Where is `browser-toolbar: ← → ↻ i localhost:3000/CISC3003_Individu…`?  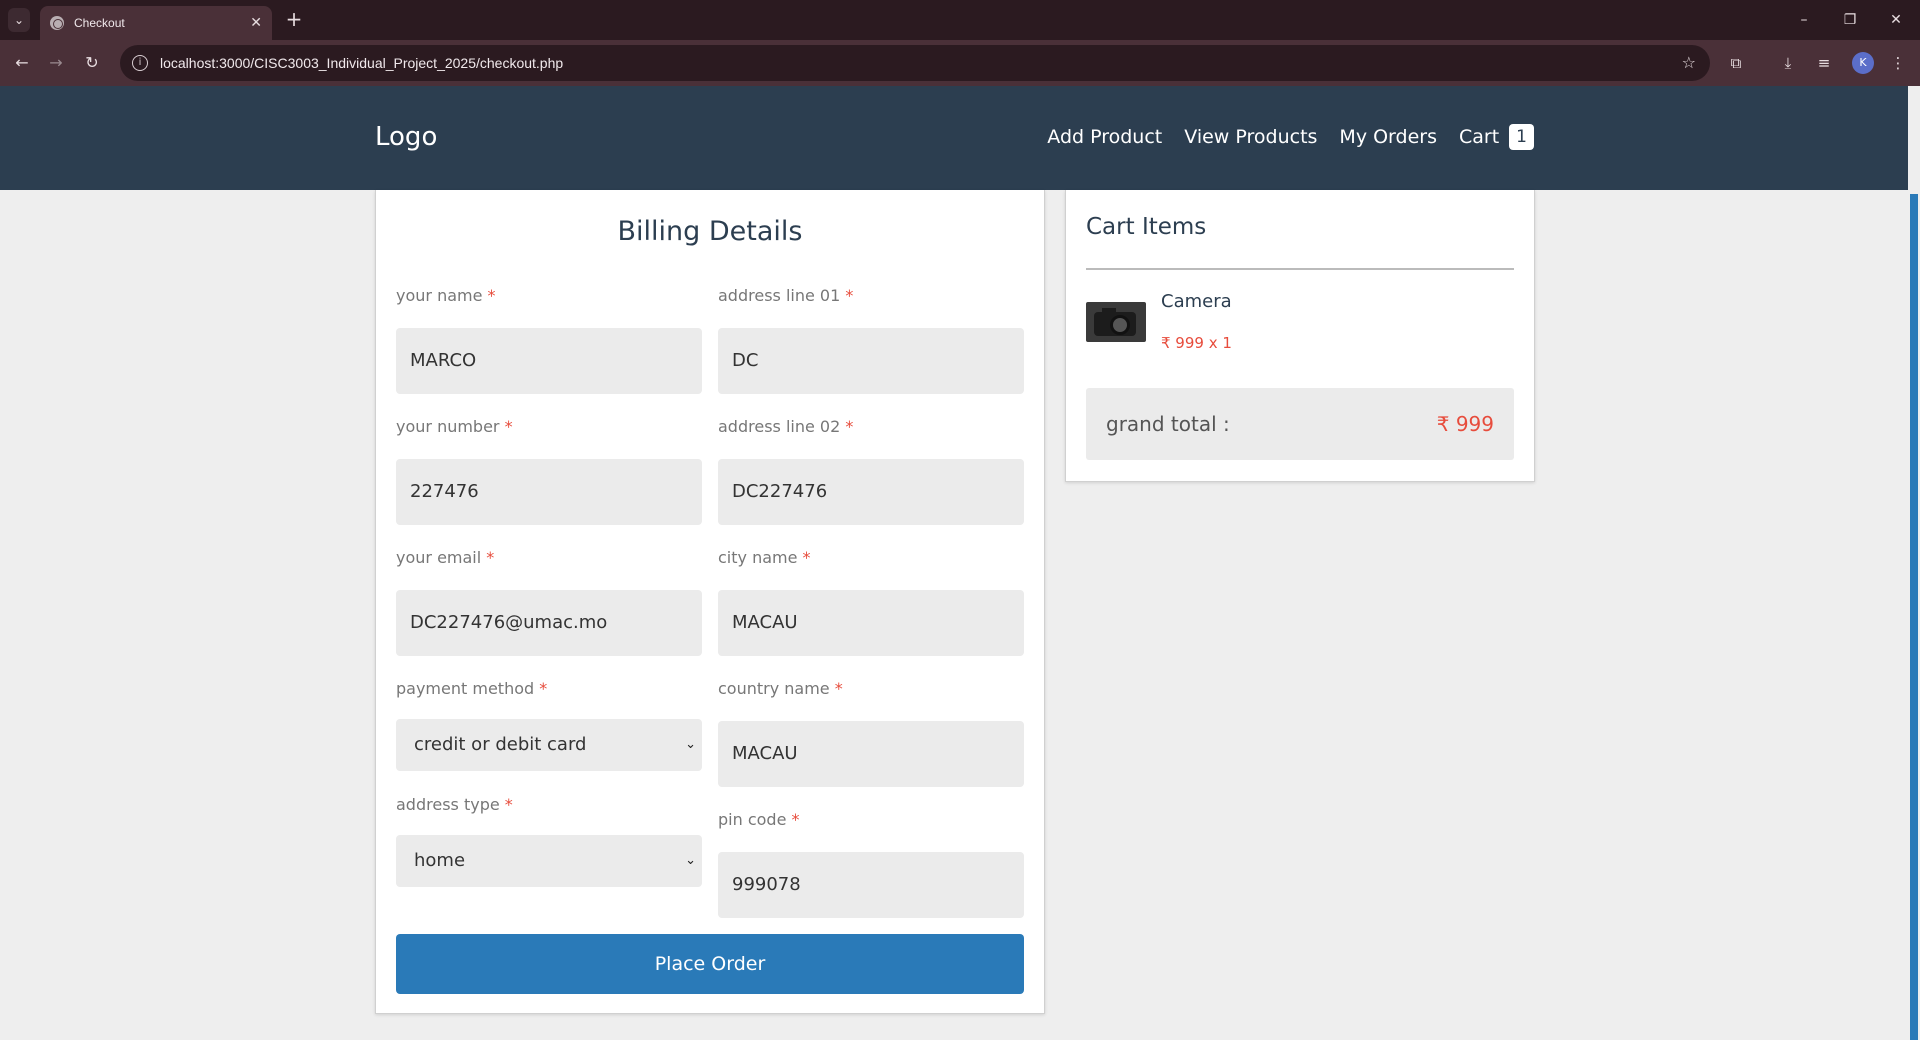 browser-toolbar: ← → ↻ i localhost:3000/CISC3003_Individu… is located at coordinates (960, 63).